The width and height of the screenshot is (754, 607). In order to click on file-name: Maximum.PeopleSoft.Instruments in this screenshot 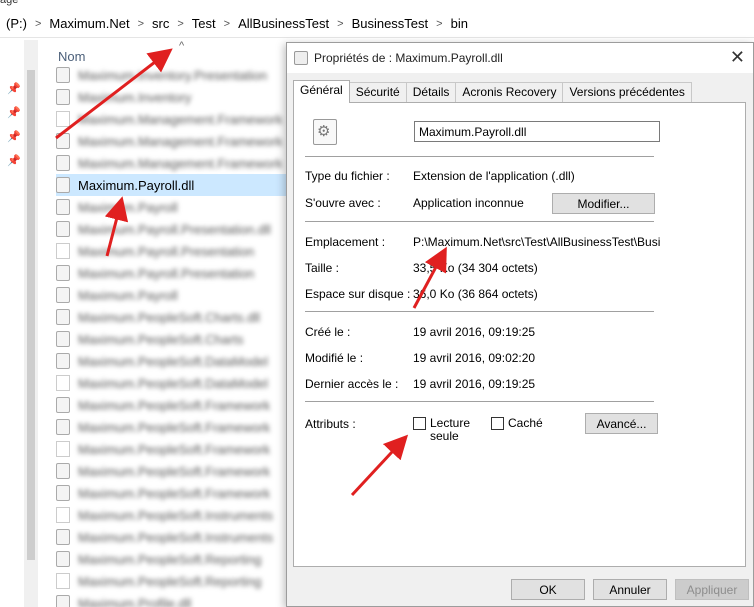, I will do `click(176, 537)`.